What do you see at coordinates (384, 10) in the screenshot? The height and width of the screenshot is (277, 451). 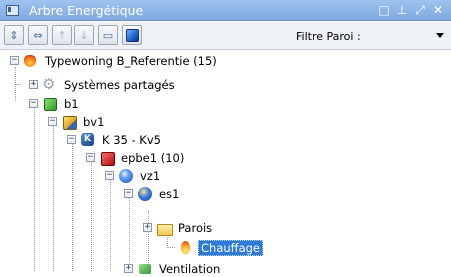 I see `maximize-icon: □` at bounding box center [384, 10].